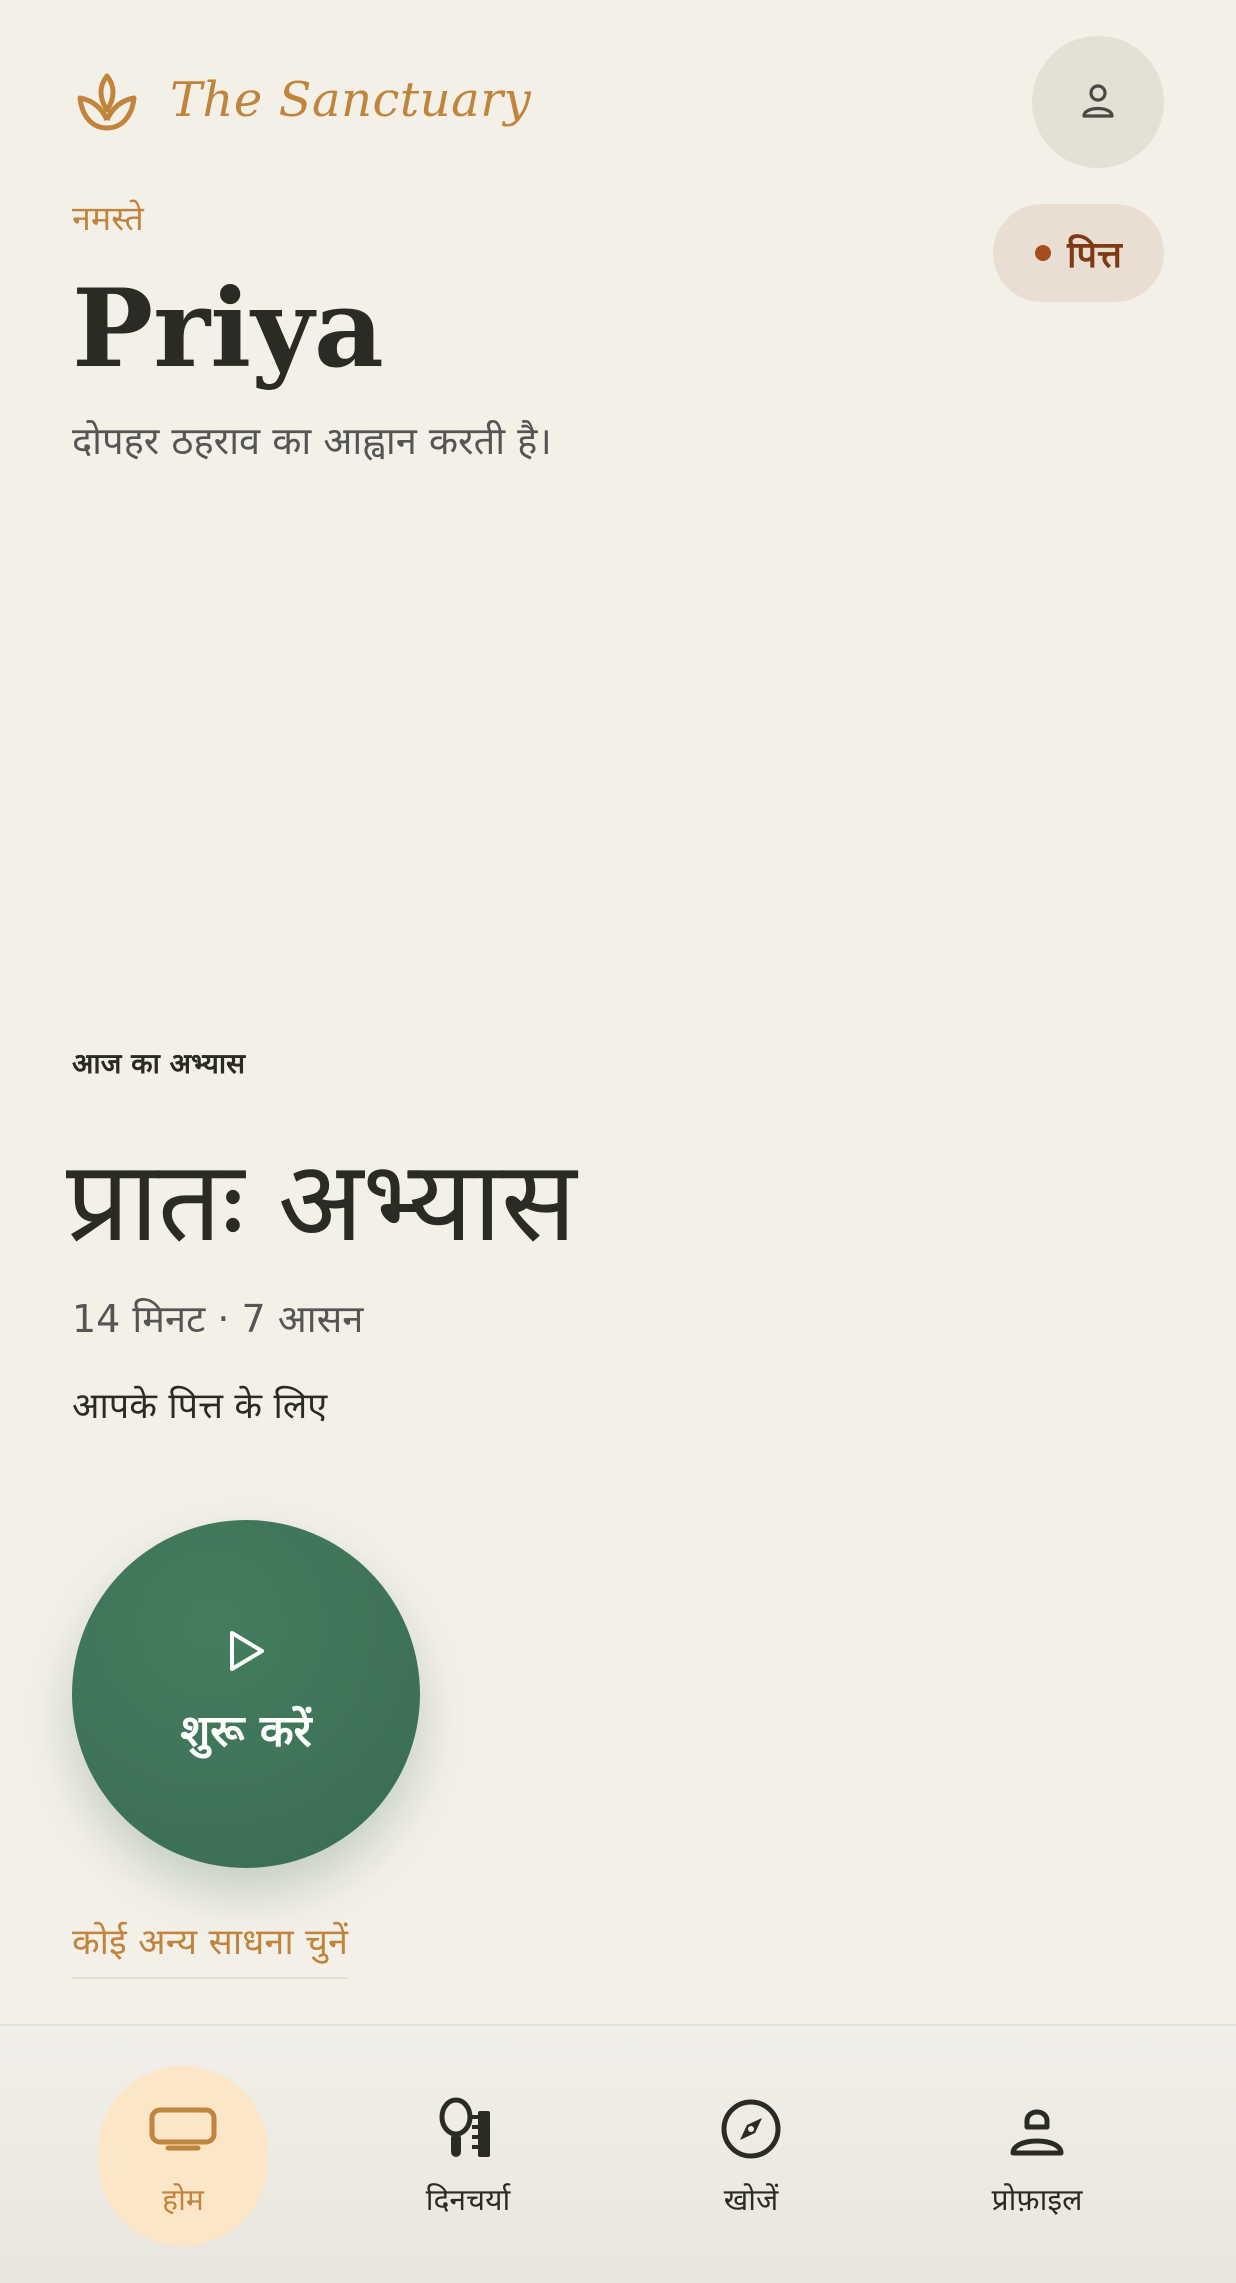  What do you see at coordinates (210, 1947) in the screenshot?
I see `choose-other-practice-link: कोई अन्य साधना चुनें` at bounding box center [210, 1947].